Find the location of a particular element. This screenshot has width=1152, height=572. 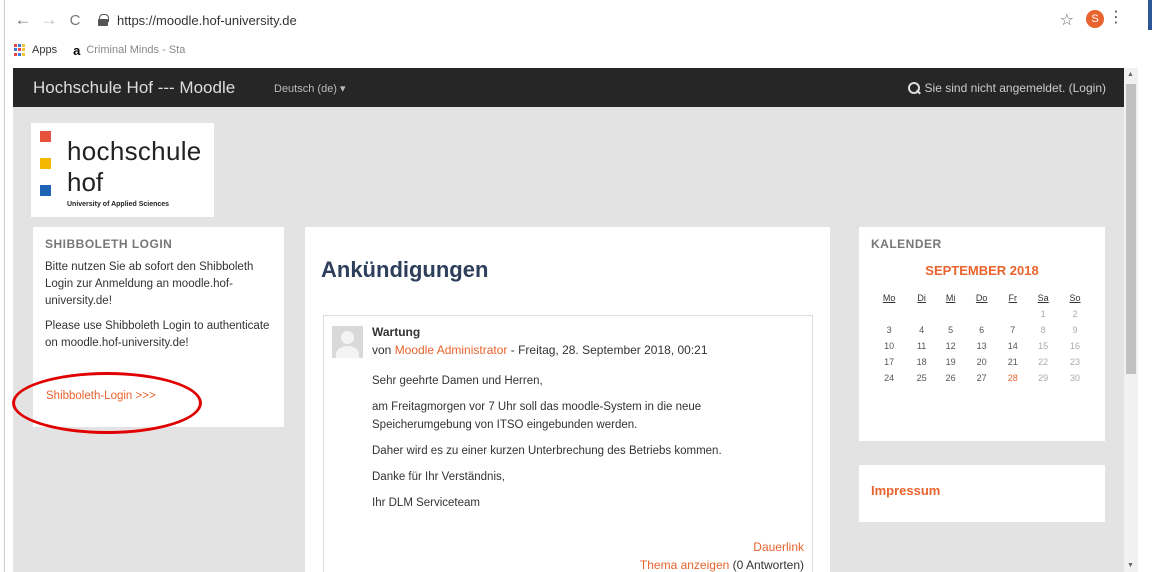

language-menu: Deutsch (de) ▾ is located at coordinates (310, 88).